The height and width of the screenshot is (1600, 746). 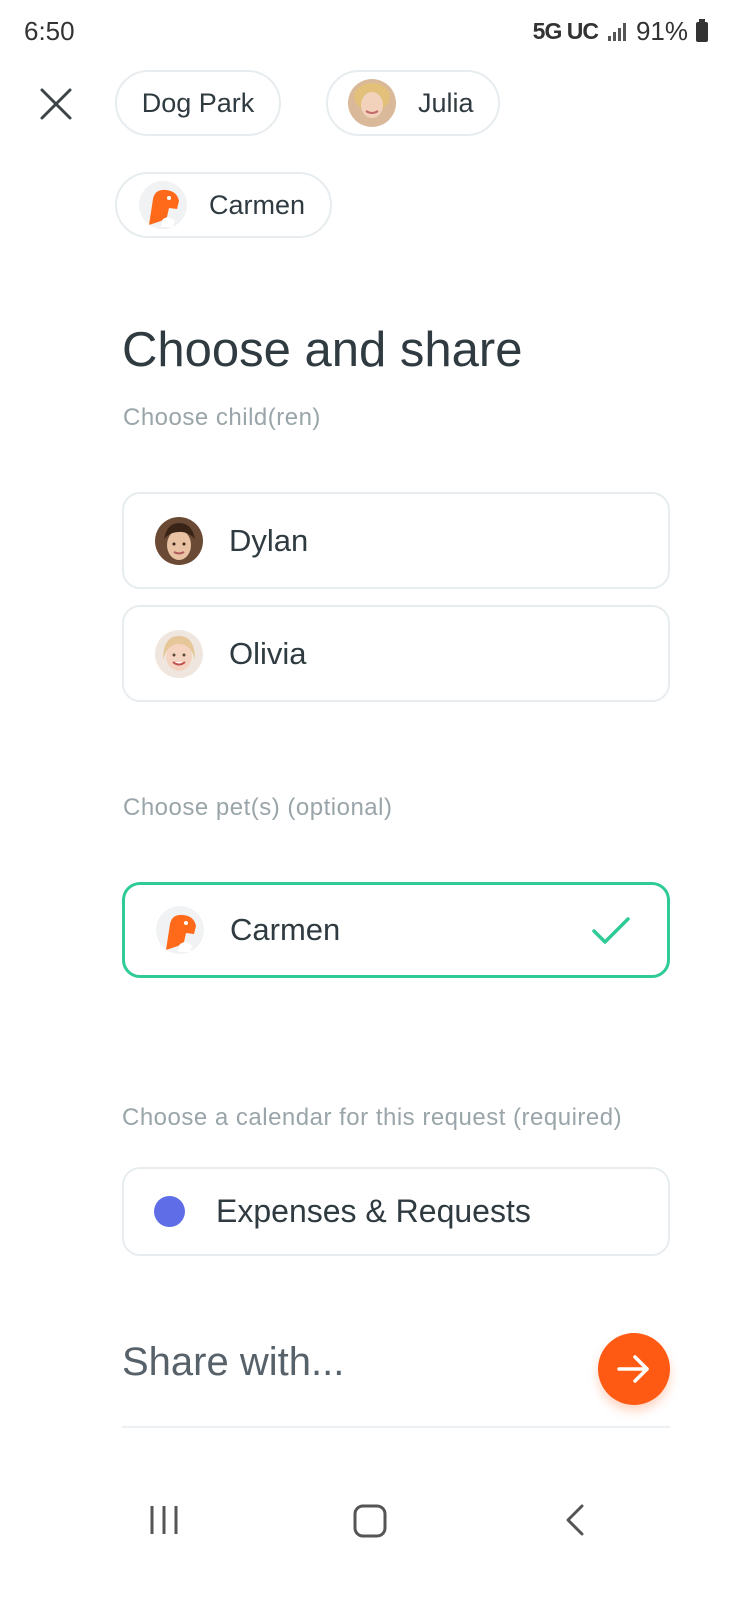 I want to click on child-name: Olivia, so click(x=268, y=653).